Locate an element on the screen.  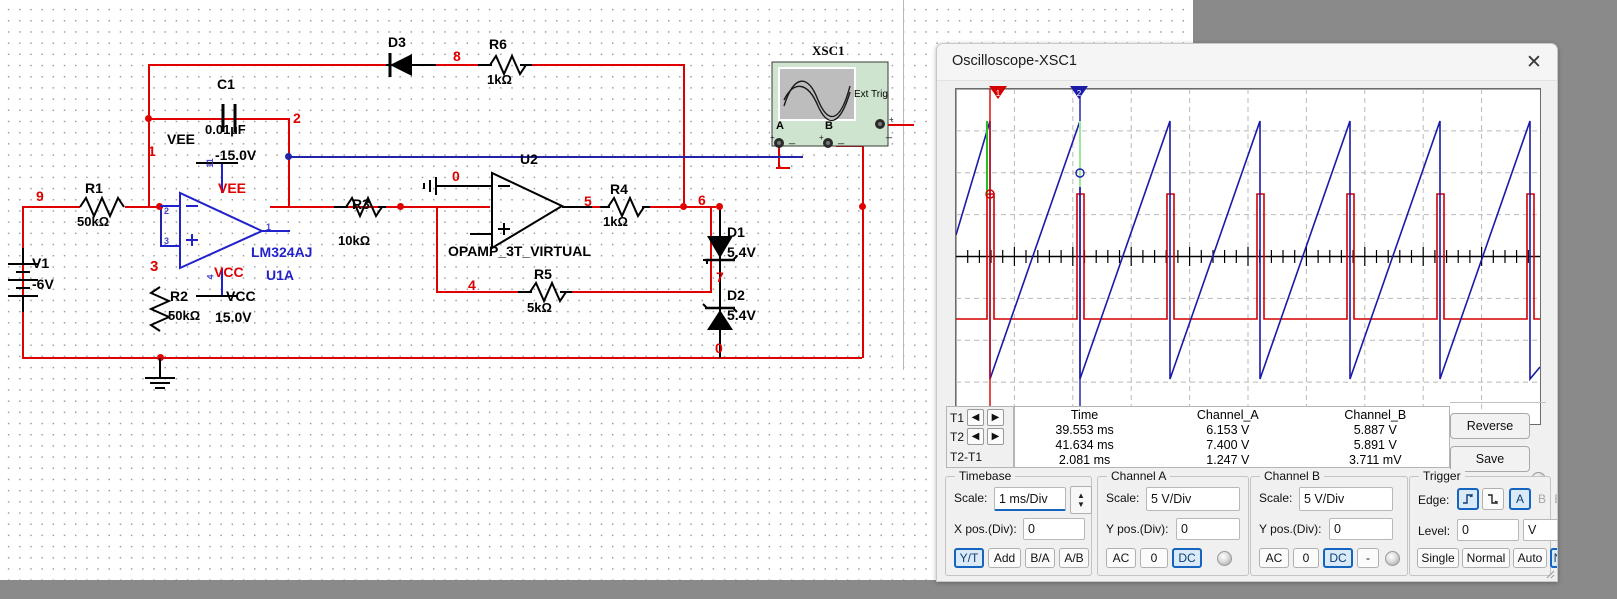
ground-symbol is located at coordinates (160, 373).